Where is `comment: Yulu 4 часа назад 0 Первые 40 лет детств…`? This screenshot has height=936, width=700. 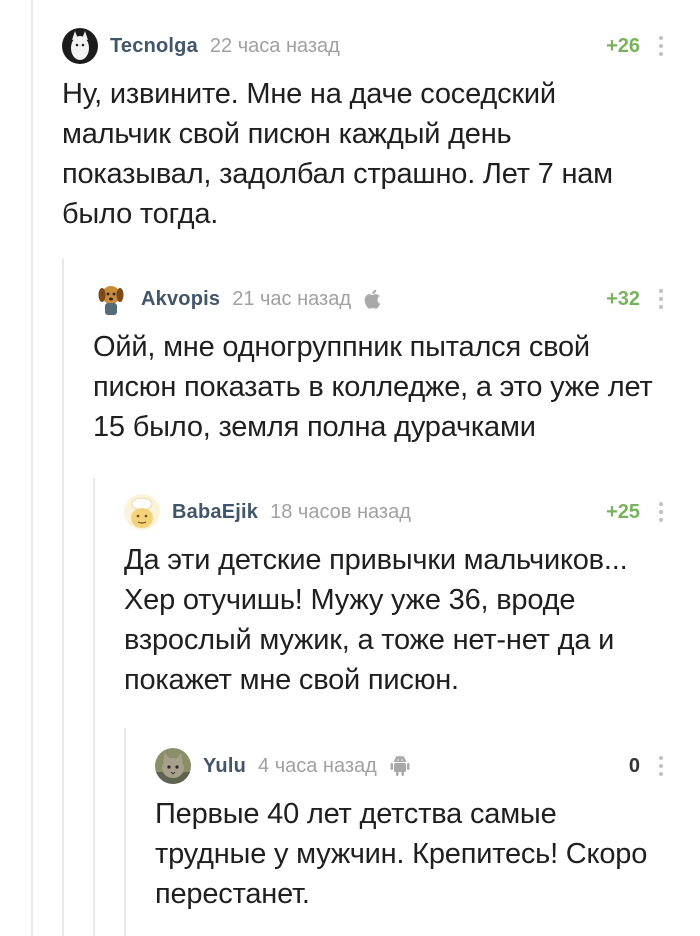
comment: Yulu 4 часа назад 0 Первые 40 лет детств… is located at coordinates (413, 831).